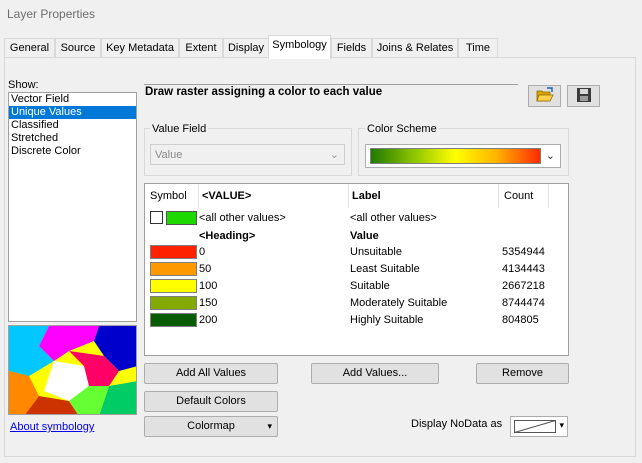 The width and height of the screenshot is (642, 463). What do you see at coordinates (523, 252) in the screenshot?
I see `row-count: 5354944` at bounding box center [523, 252].